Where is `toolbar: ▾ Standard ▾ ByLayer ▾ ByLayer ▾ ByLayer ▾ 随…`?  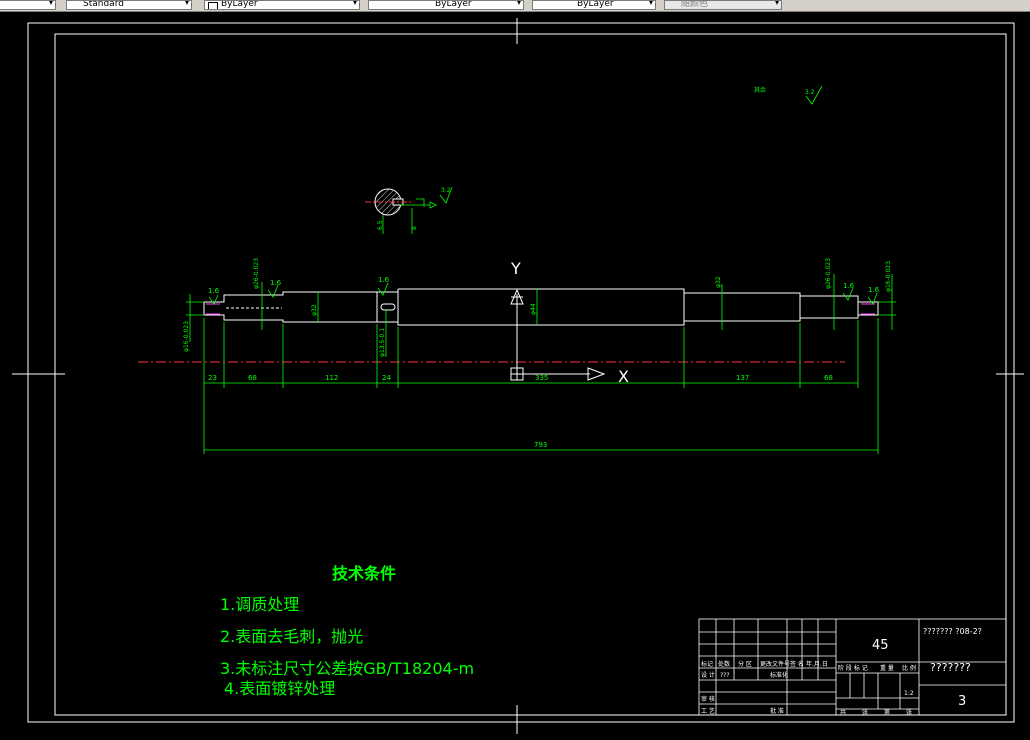
toolbar: ▾ Standard ▾ ByLayer ▾ ByLayer ▾ ByLayer ▾ 随… is located at coordinates (515, 6).